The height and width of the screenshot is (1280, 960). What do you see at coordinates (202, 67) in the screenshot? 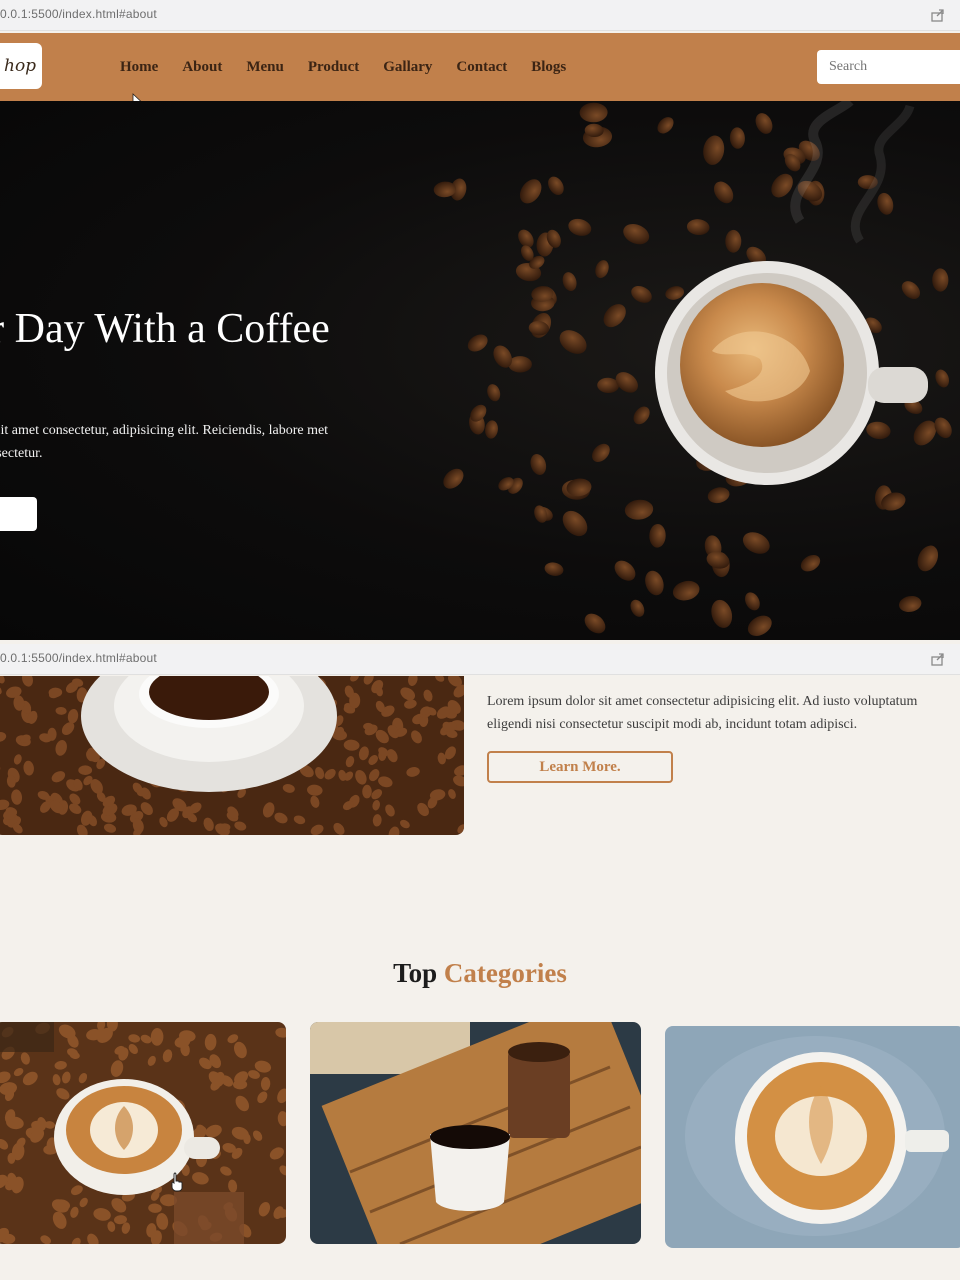
I see `nav-link-about: About` at bounding box center [202, 67].